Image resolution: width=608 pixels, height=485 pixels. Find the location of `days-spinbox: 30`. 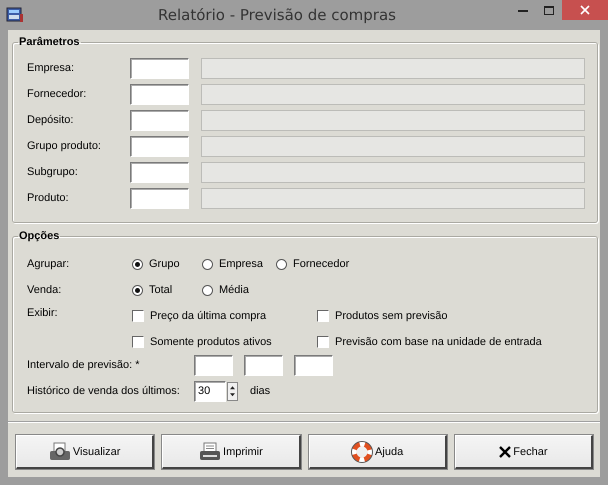

days-spinbox: 30 is located at coordinates (210, 391).